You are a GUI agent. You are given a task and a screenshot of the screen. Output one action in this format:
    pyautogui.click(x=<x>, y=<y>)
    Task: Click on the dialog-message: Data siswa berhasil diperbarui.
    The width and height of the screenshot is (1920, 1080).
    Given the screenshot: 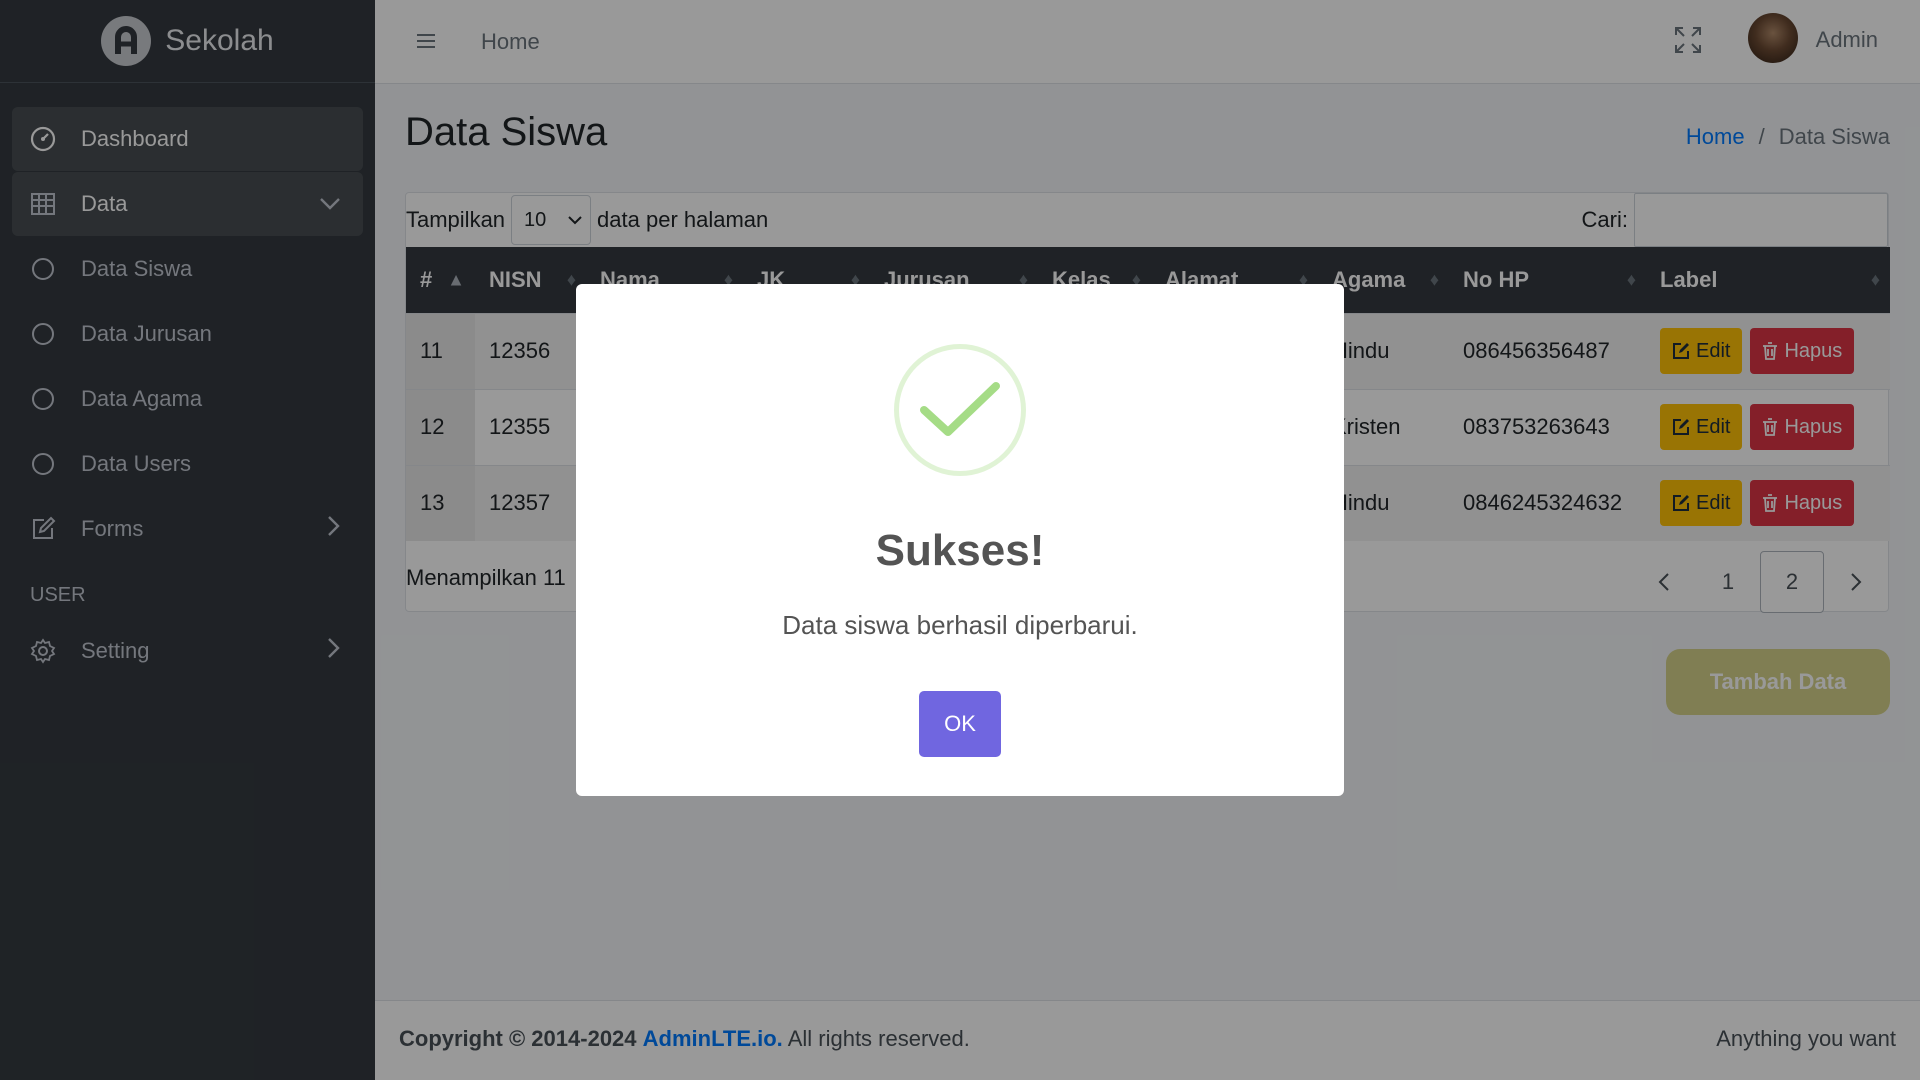 What is the action you would take?
    pyautogui.click(x=960, y=625)
    